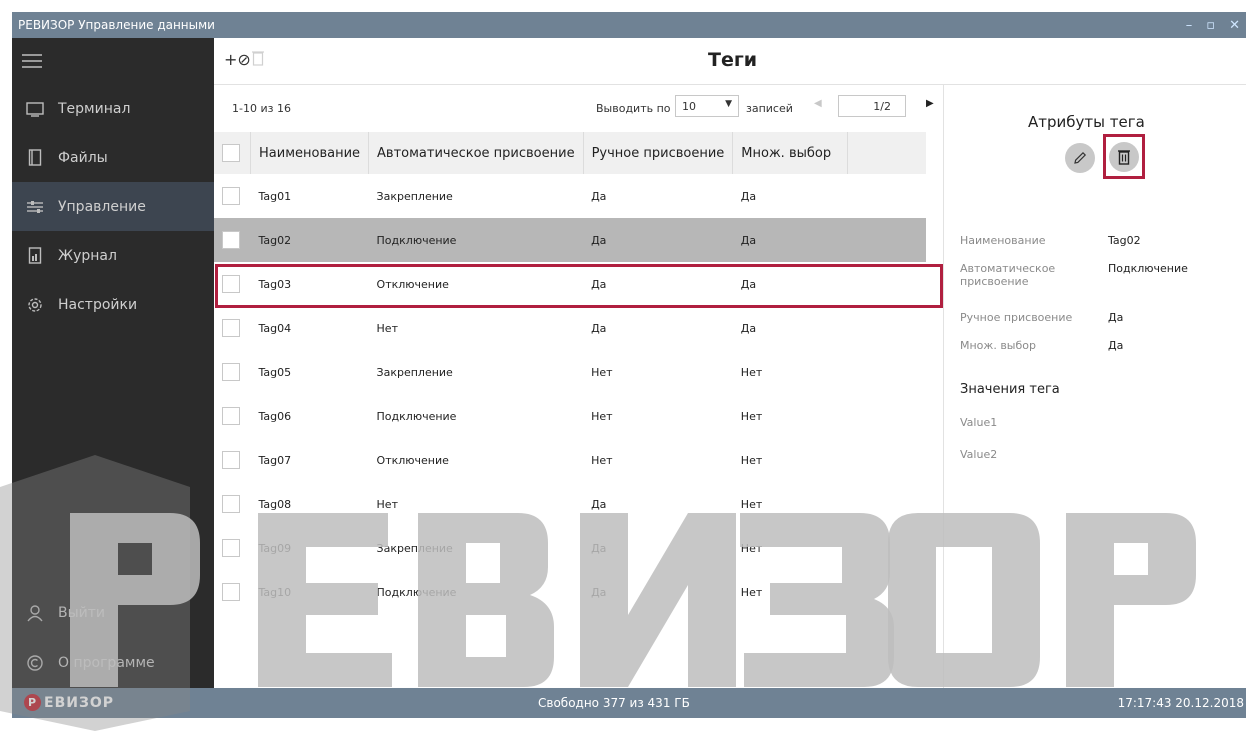  I want to click on table-row: Tag01 Закрепление Да Да, so click(570, 196).